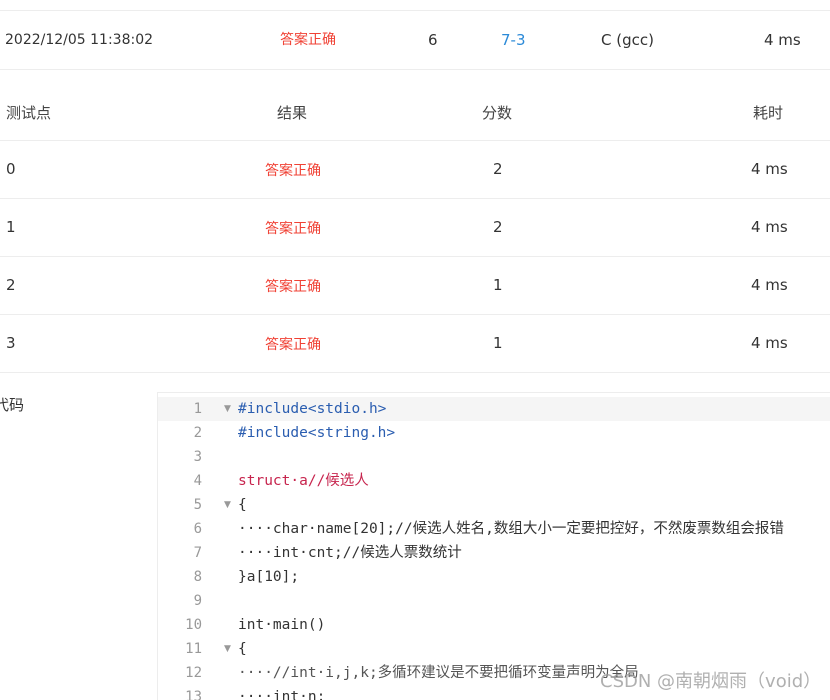  What do you see at coordinates (197, 601) in the screenshot?
I see `line-number: 9` at bounding box center [197, 601].